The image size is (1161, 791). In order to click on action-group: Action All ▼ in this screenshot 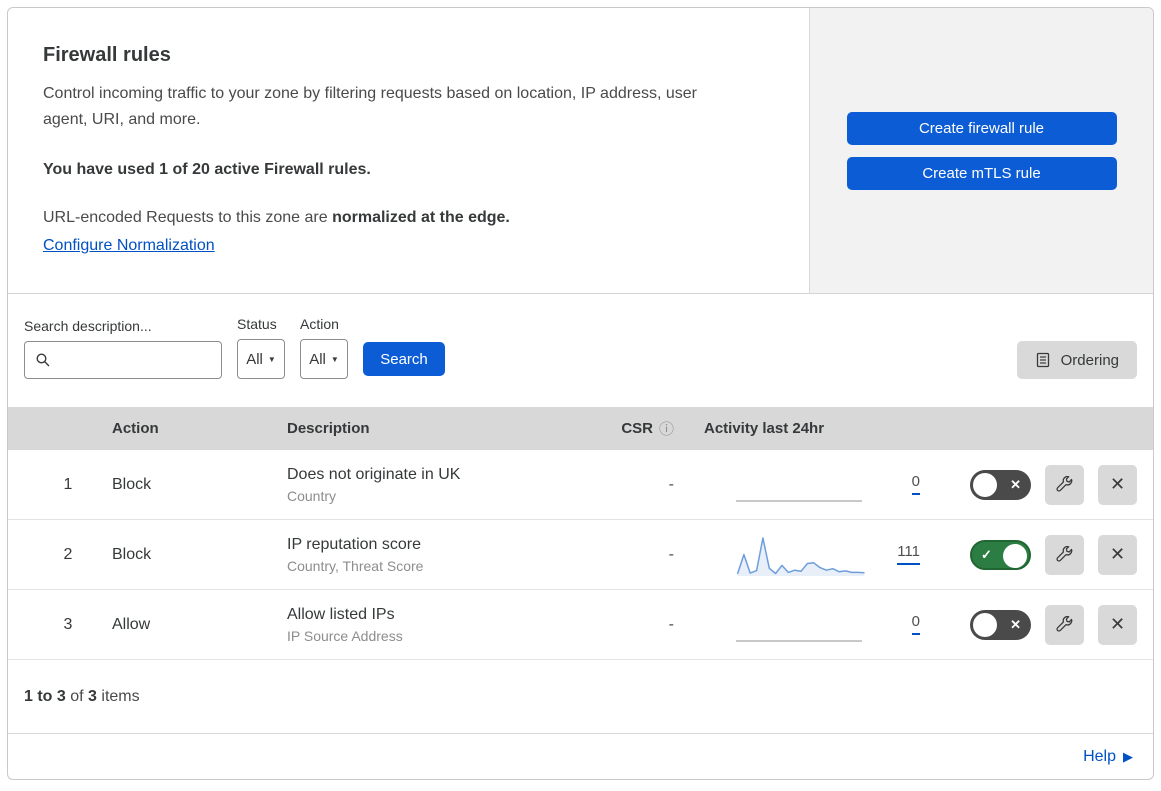, I will do `click(324, 347)`.